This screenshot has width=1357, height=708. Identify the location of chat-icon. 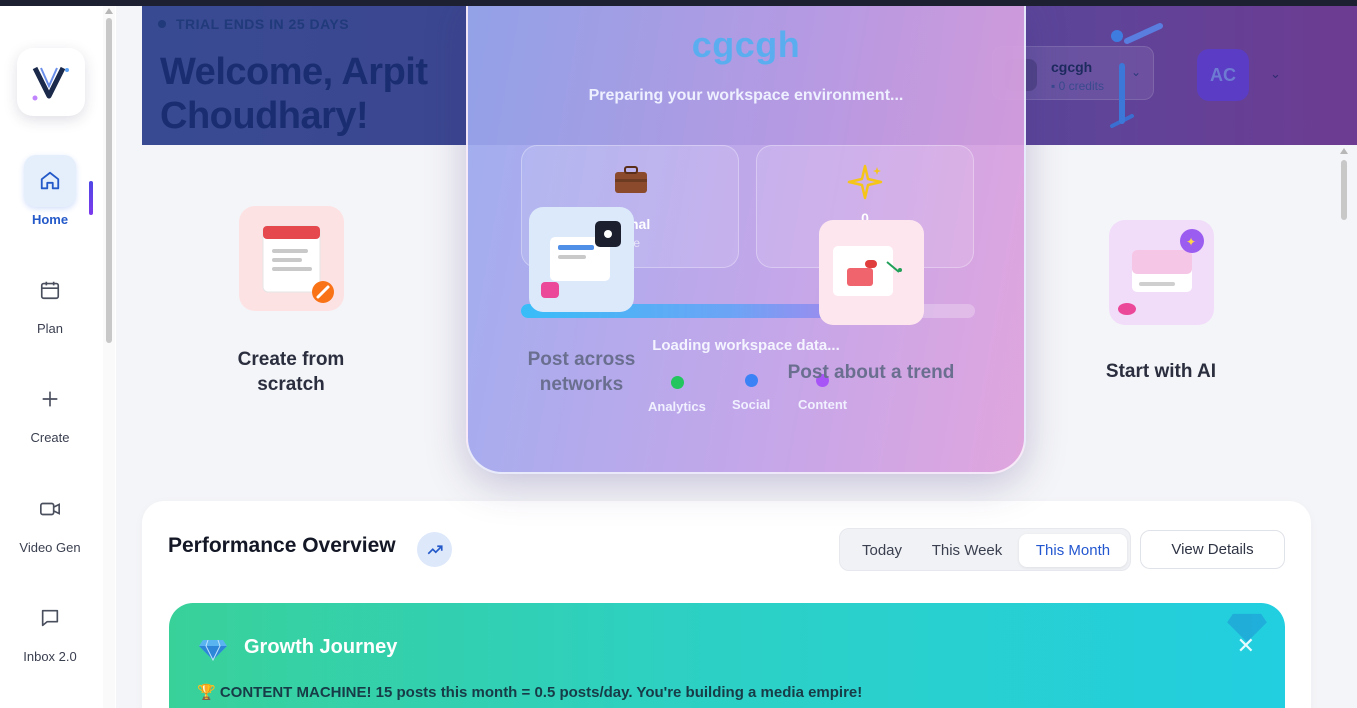
(50, 618).